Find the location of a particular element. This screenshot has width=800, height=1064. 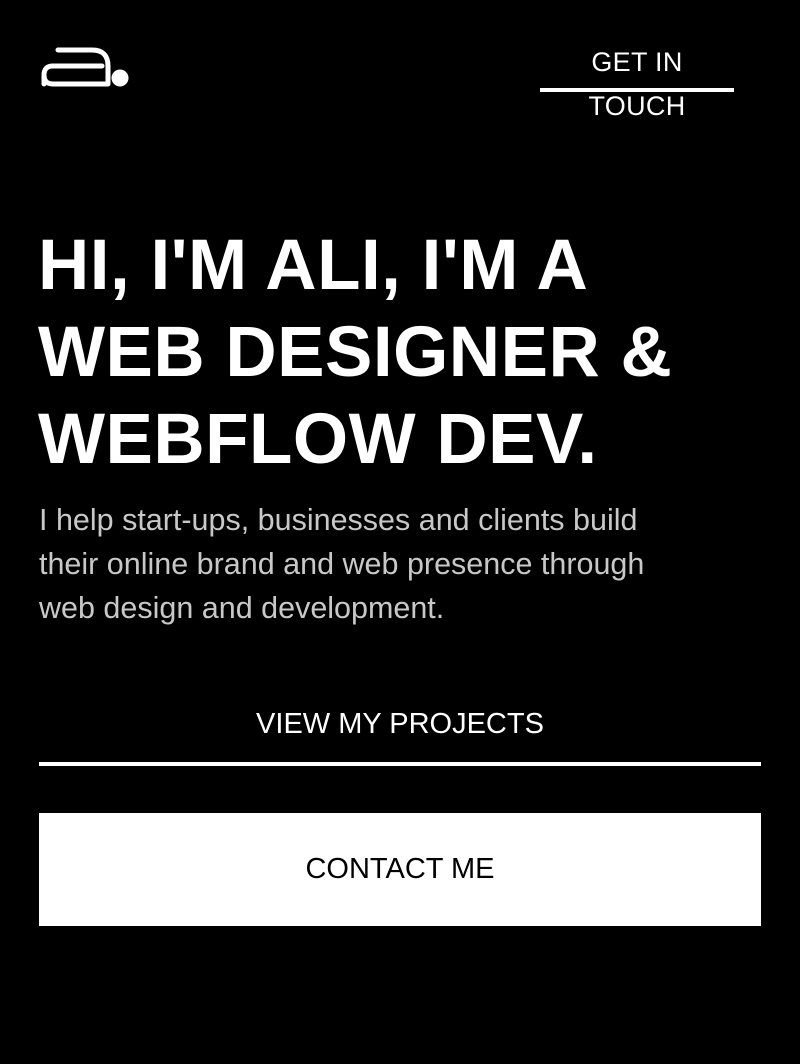

contact-me-button: CONTACT ME is located at coordinates (400, 869).